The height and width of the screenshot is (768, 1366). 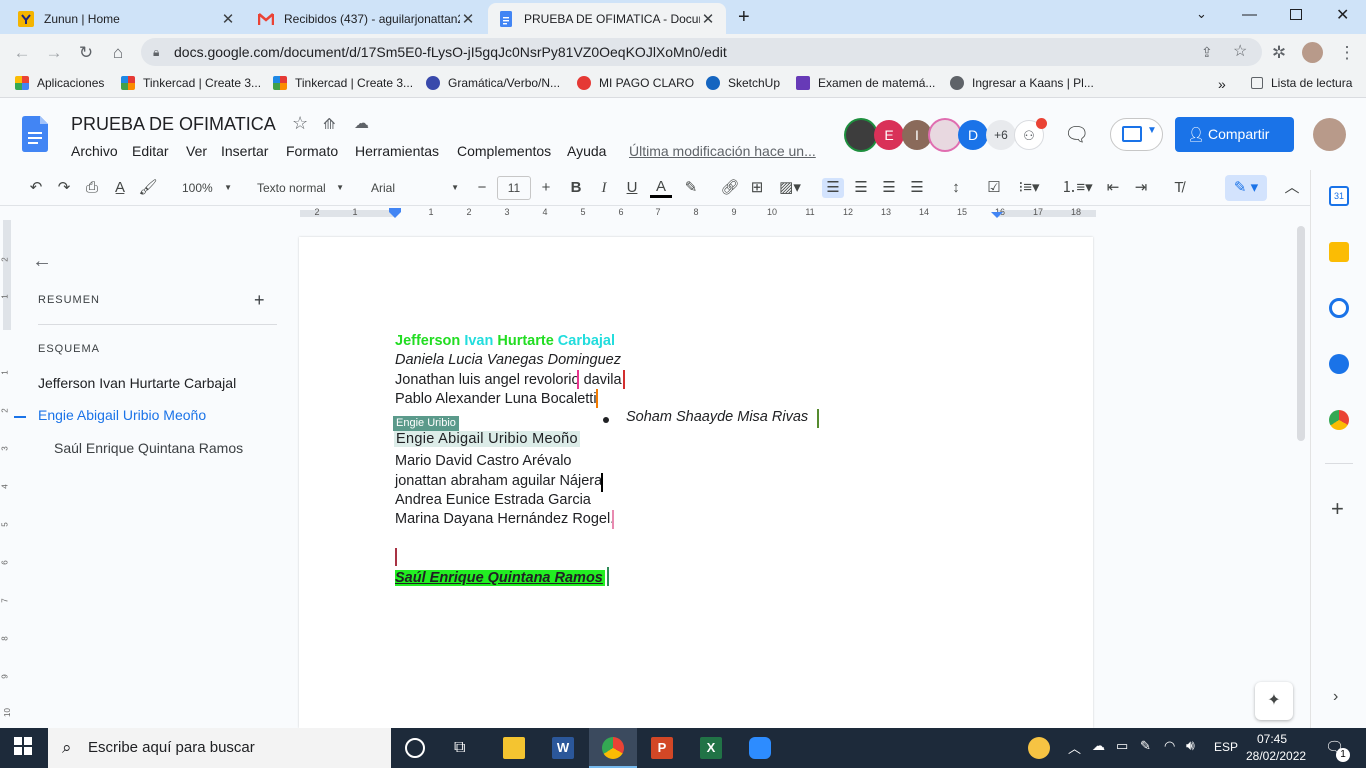 What do you see at coordinates (54, 53) in the screenshot?
I see `forward-icon: →` at bounding box center [54, 53].